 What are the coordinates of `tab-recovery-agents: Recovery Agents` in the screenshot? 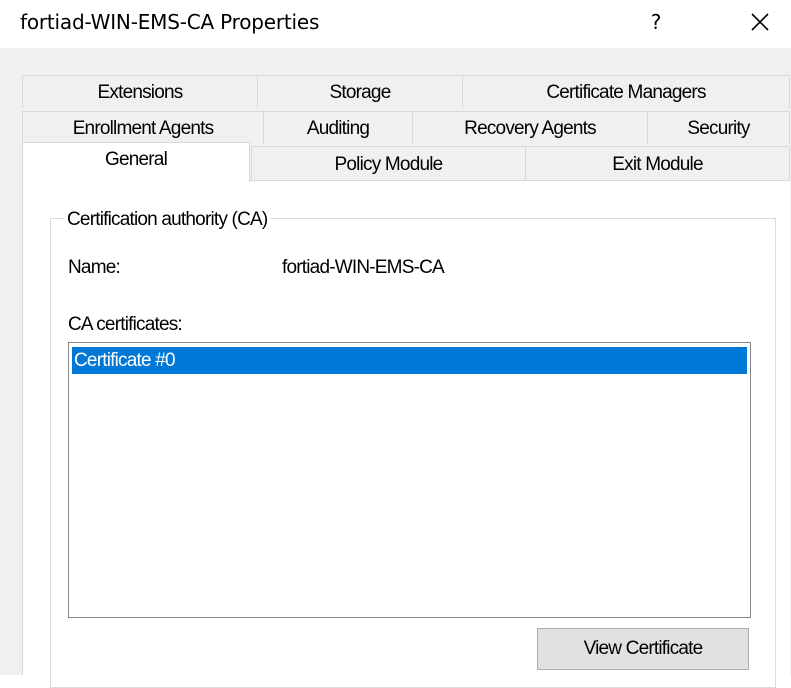 It's located at (530, 127).